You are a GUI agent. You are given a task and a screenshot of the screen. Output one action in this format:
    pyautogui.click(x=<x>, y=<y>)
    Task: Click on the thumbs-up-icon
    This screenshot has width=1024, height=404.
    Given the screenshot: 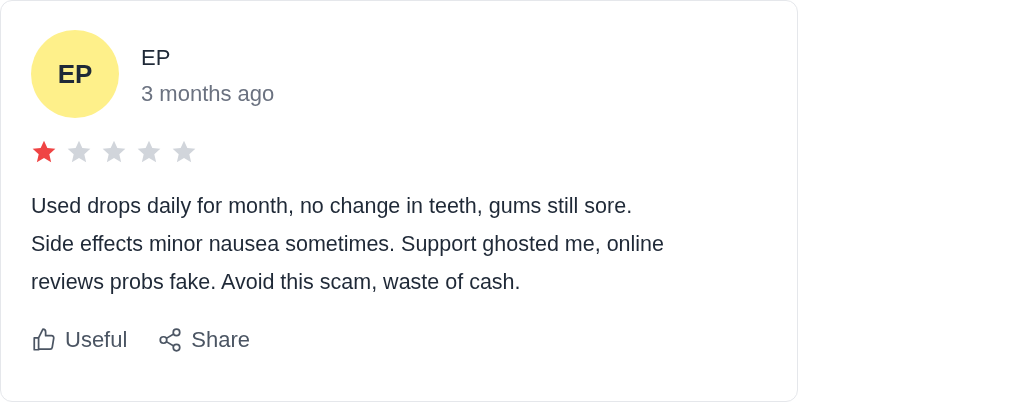 What is the action you would take?
    pyautogui.click(x=44, y=340)
    